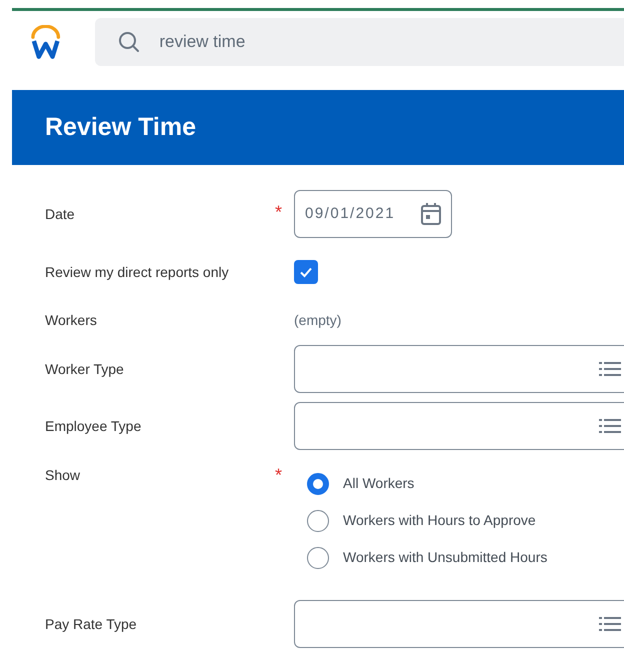 The width and height of the screenshot is (624, 654). I want to click on field-label: Date, so click(60, 214).